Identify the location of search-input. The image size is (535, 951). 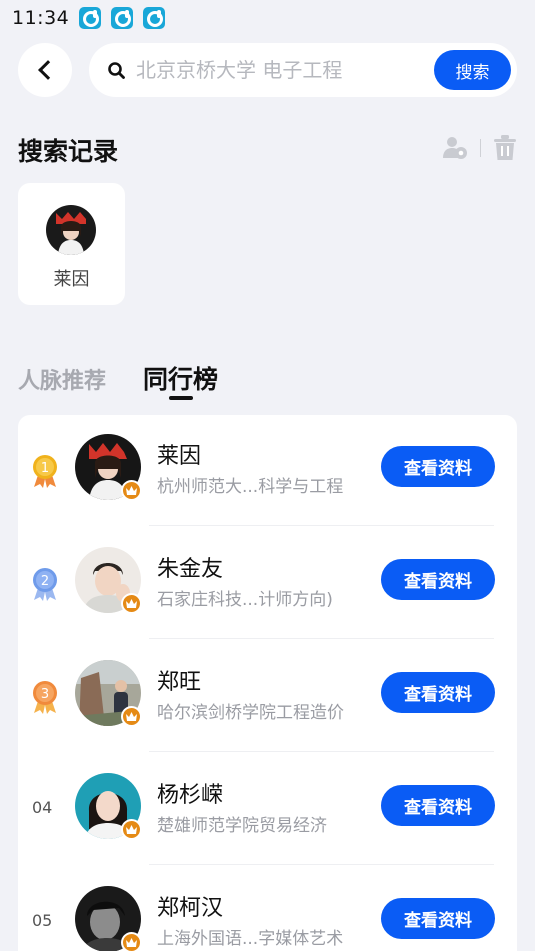
(281, 70).